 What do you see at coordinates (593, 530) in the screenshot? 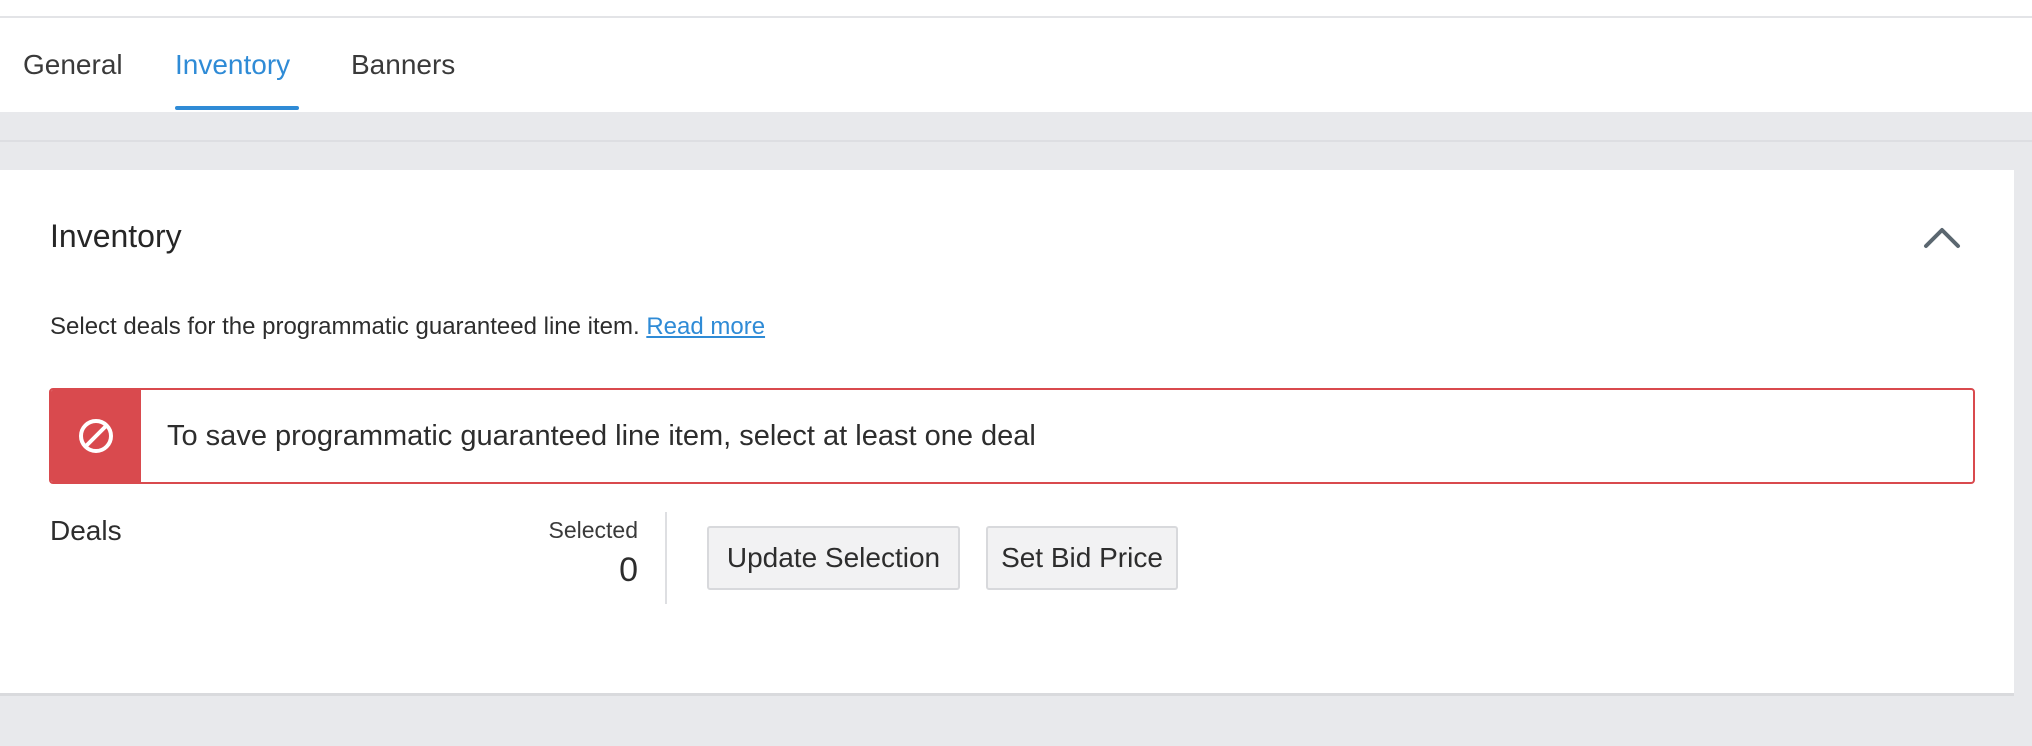
I see `selected-label: Selected` at bounding box center [593, 530].